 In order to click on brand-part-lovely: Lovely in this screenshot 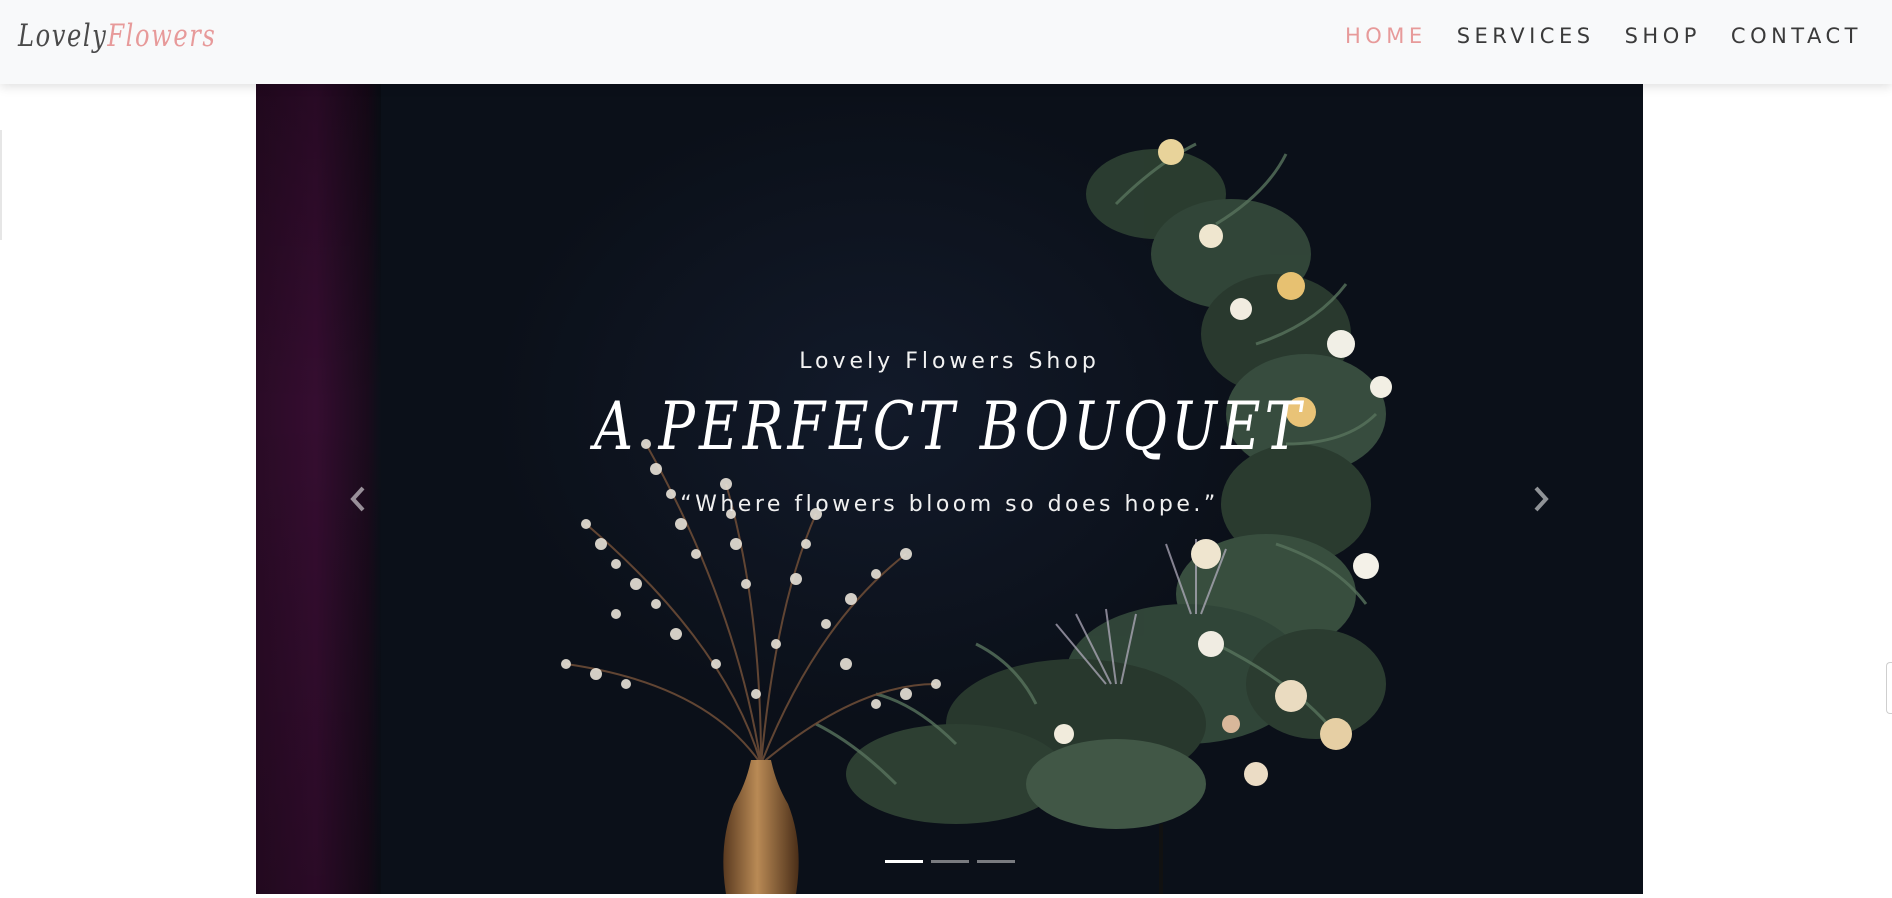, I will do `click(63, 36)`.